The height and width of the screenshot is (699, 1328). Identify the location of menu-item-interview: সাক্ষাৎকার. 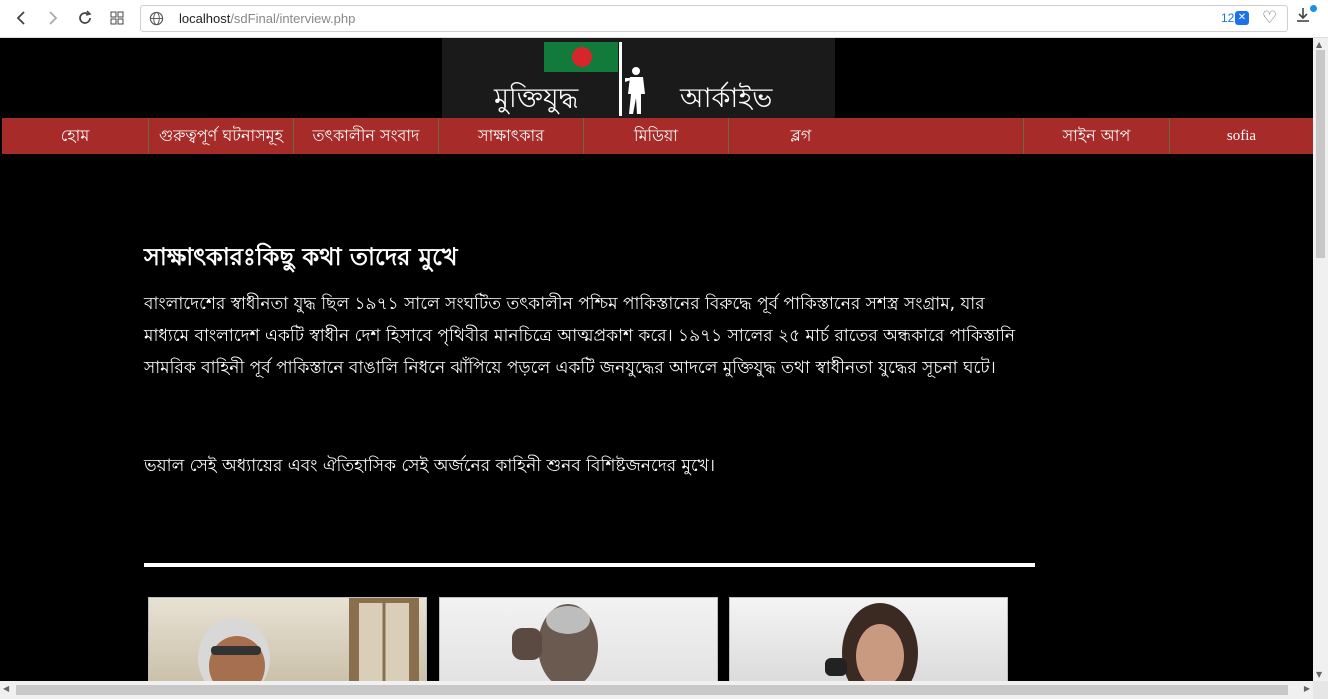
(510, 136).